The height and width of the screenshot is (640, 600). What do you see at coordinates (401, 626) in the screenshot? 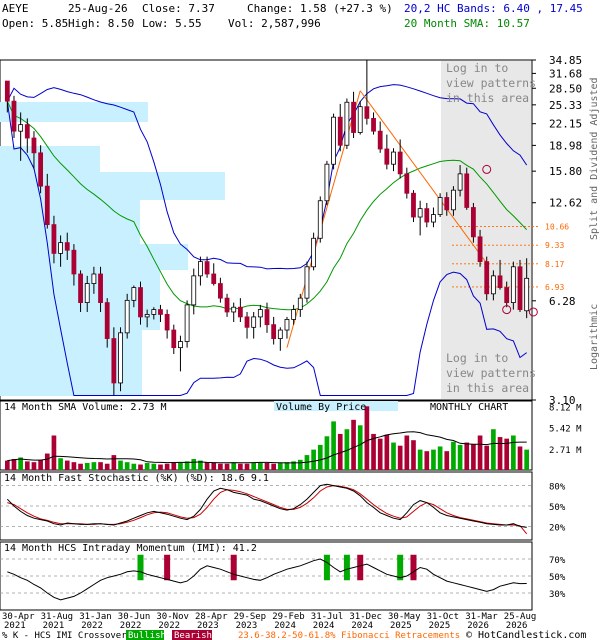
I see `x-tick-label: 2025` at bounding box center [401, 626].